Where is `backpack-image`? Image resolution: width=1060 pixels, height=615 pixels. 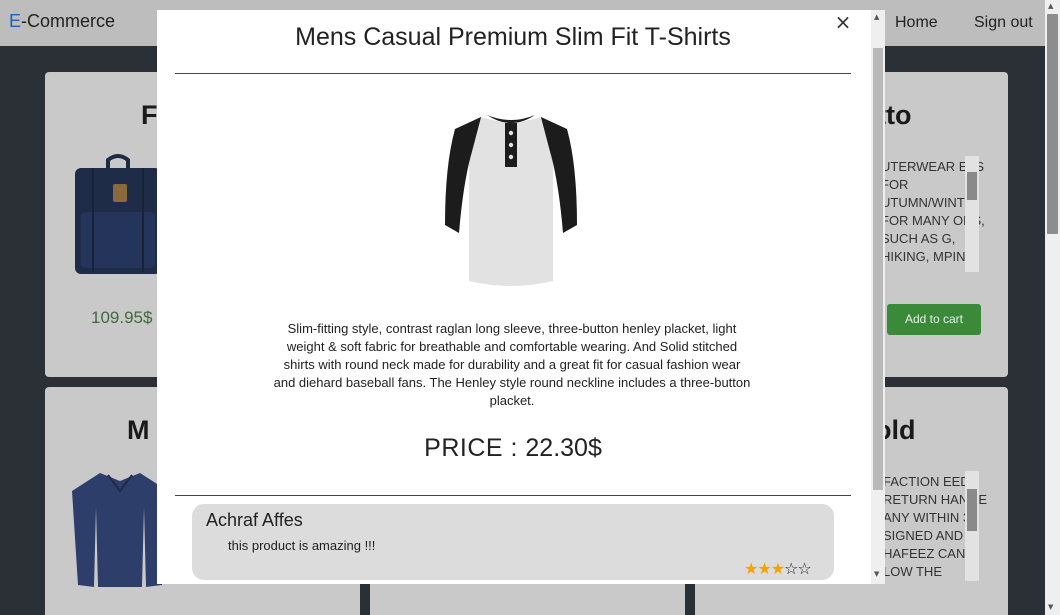 backpack-image is located at coordinates (118, 214).